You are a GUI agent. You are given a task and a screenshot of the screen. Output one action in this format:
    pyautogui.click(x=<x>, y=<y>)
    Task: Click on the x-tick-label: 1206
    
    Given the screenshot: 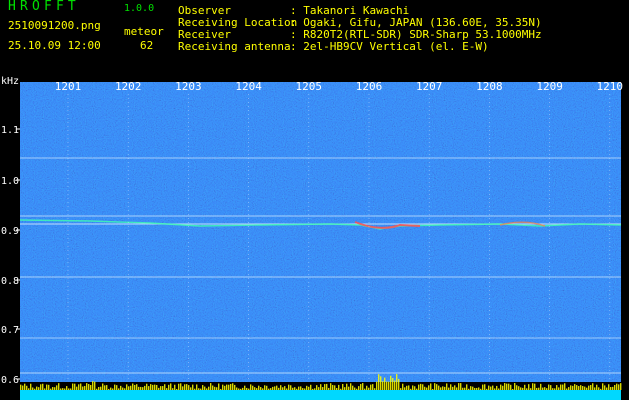 What is the action you would take?
    pyautogui.click(x=369, y=86)
    